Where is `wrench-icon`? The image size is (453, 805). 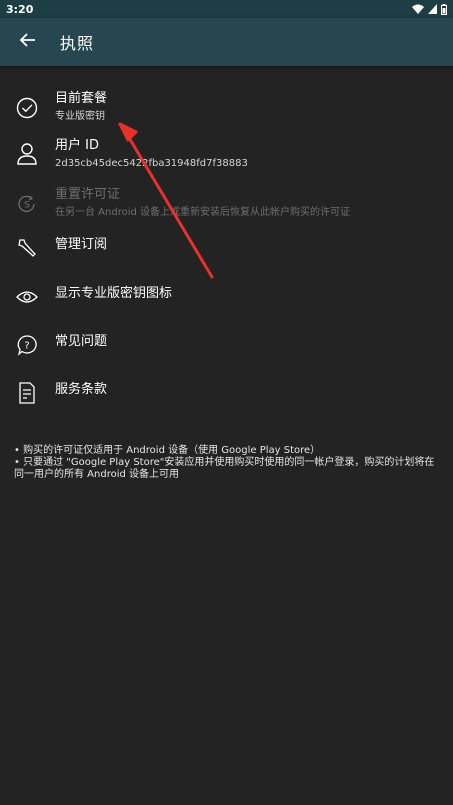 wrench-icon is located at coordinates (27, 248).